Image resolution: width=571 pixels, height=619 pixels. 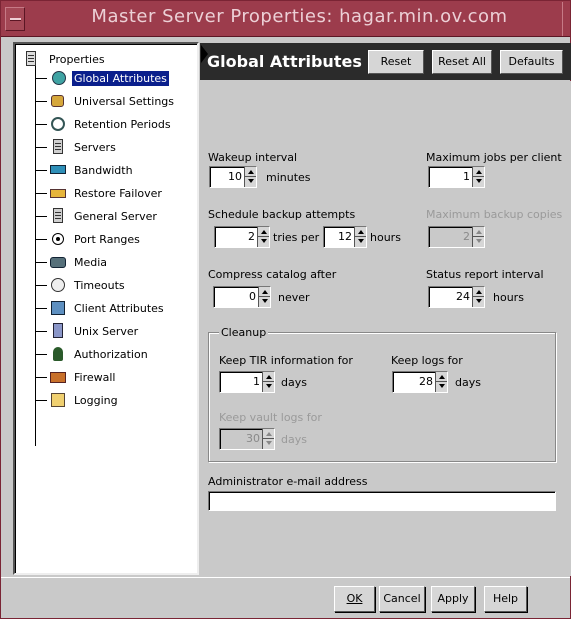 I want to click on wakeup-interval-spinner: 10, so click(x=233, y=177).